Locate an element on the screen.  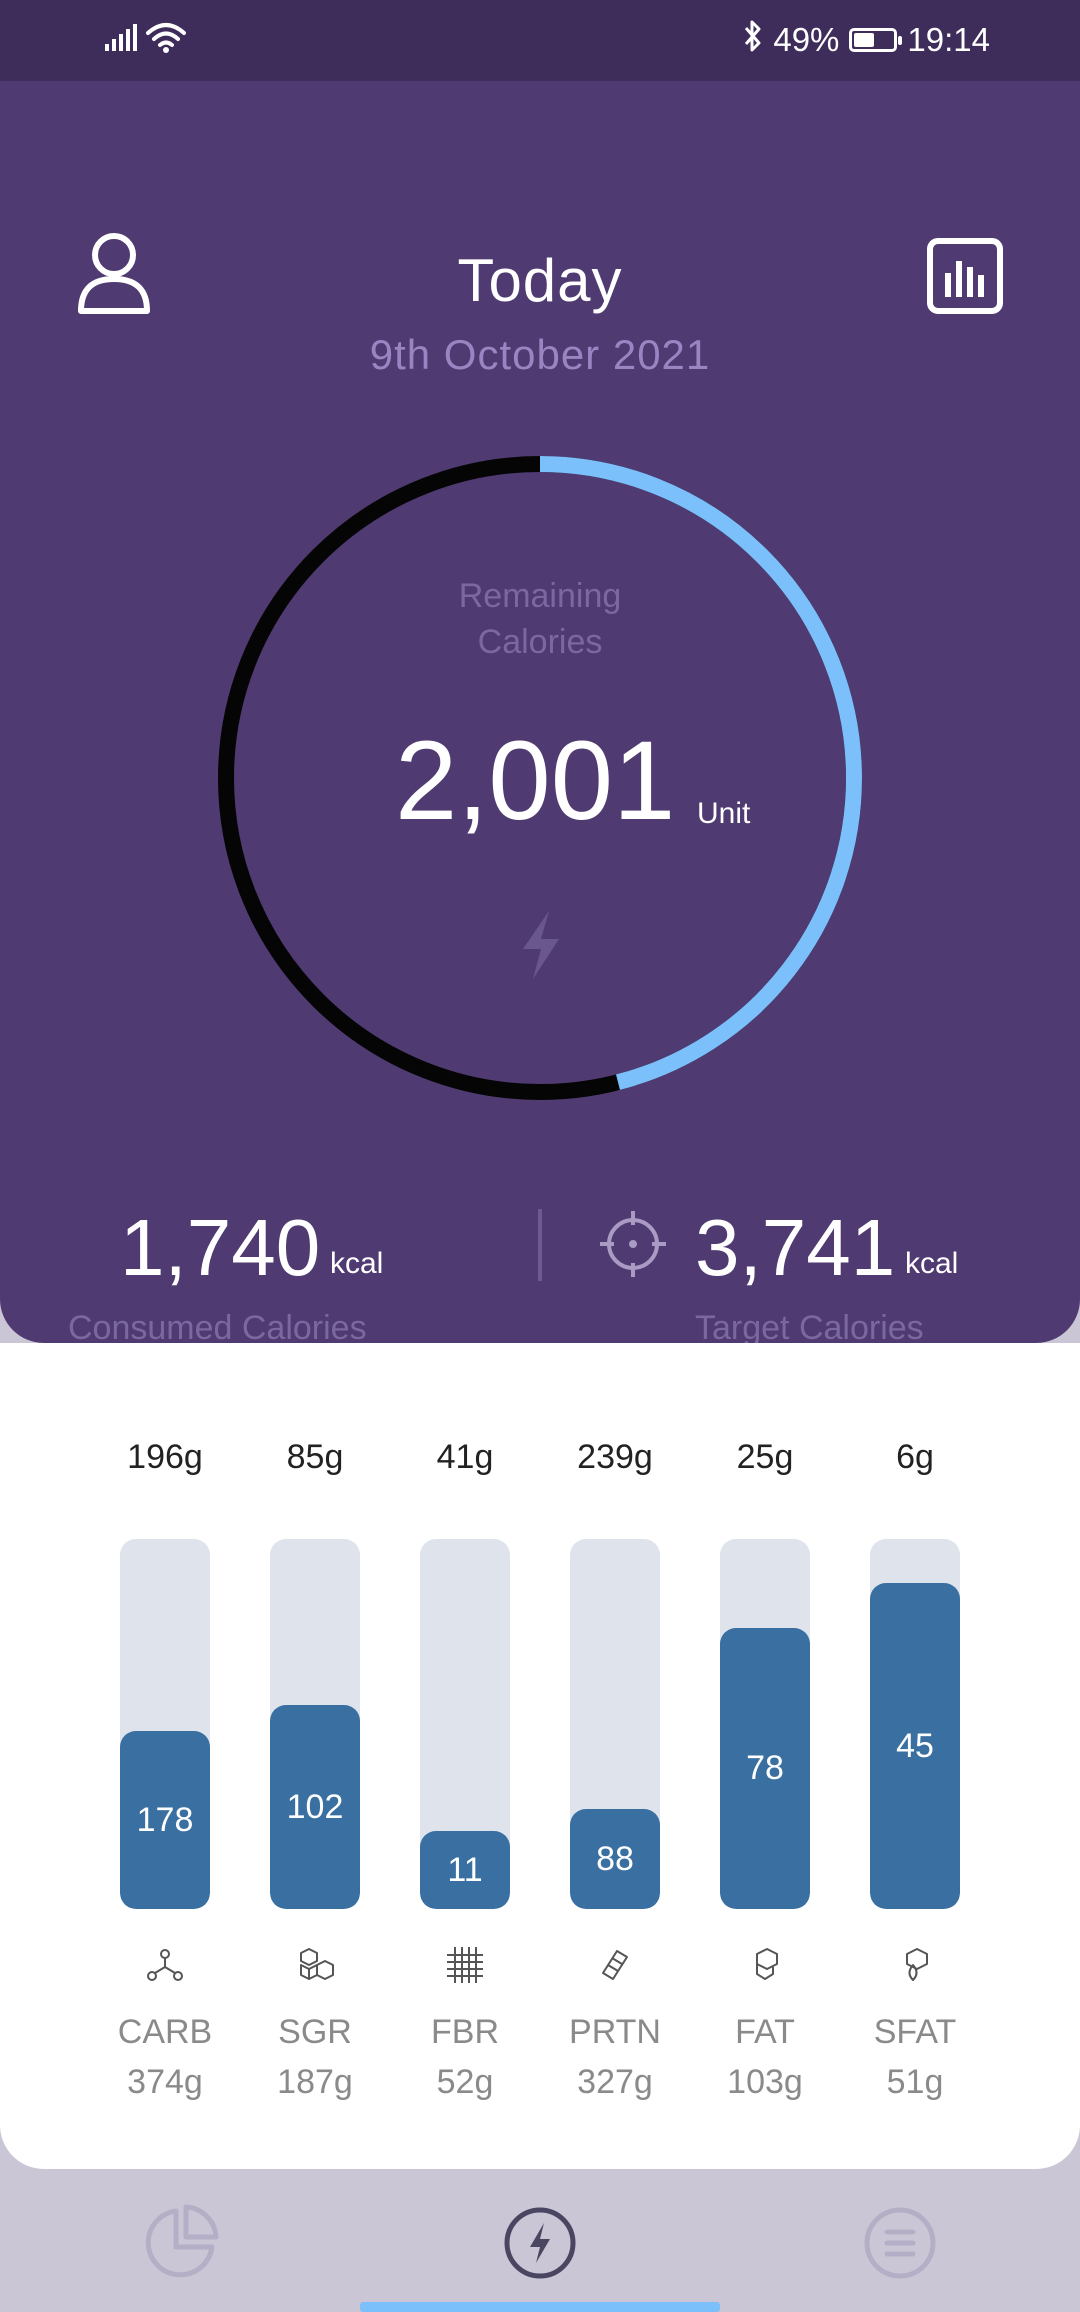
nutrient-bar-fill: 178 is located at coordinates (165, 1820).